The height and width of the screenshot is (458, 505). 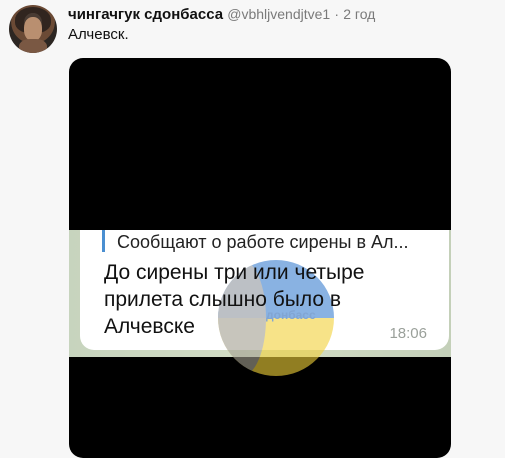 I want to click on tweet-time: 2 год, so click(x=359, y=14).